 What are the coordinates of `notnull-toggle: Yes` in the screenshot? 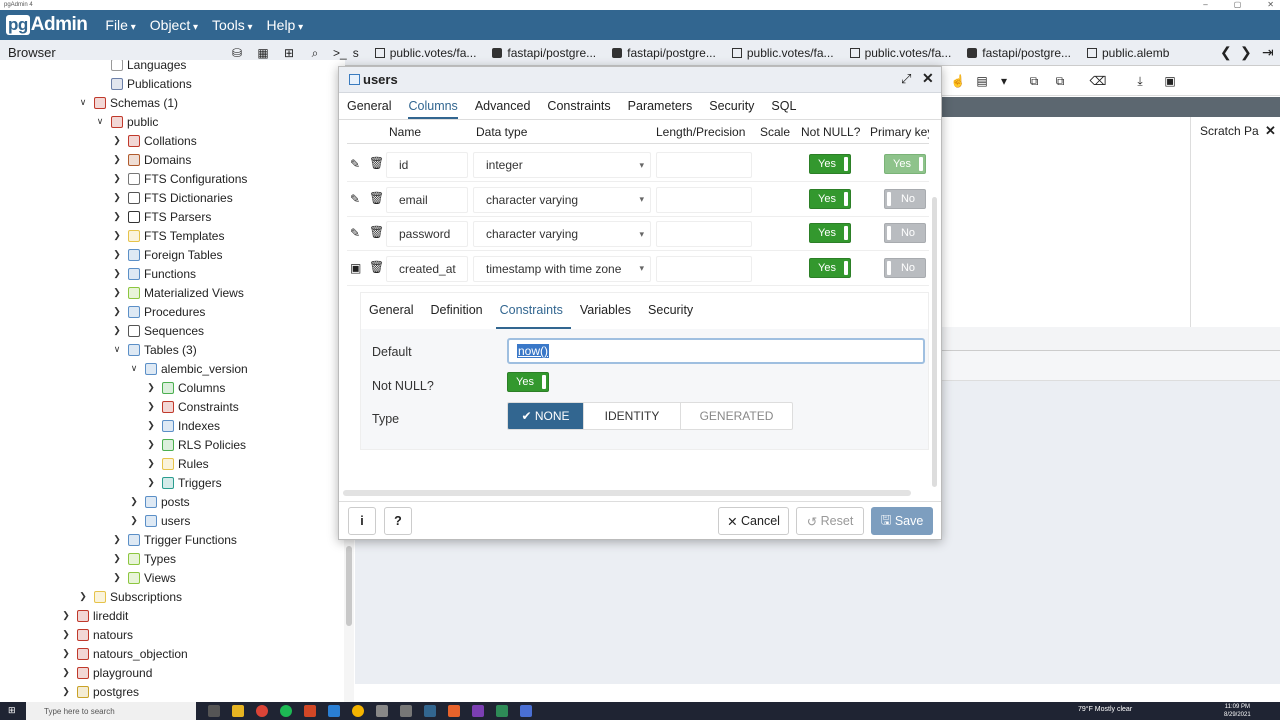 It's located at (830, 164).